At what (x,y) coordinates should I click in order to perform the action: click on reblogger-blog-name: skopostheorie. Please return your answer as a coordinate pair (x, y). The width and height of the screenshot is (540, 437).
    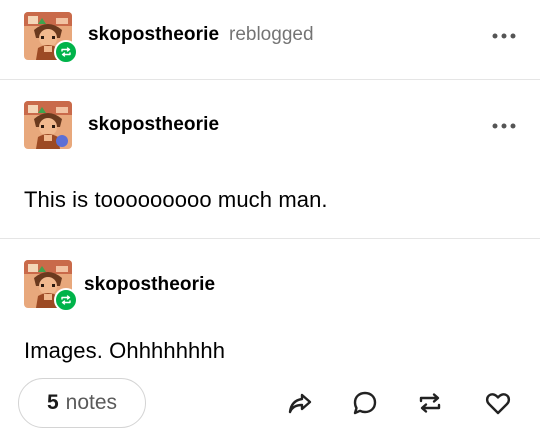
    Looking at the image, I should click on (153, 35).